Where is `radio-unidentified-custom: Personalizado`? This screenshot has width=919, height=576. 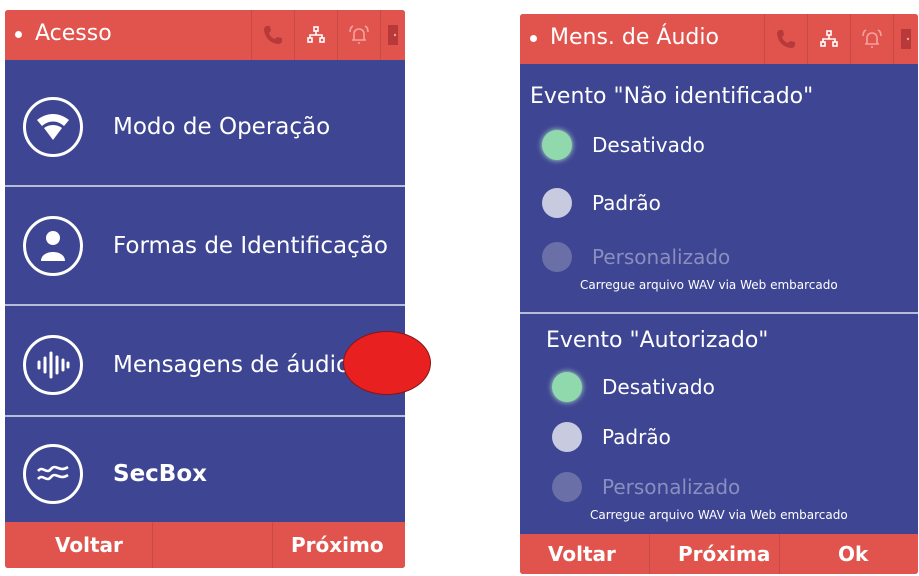
radio-unidentified-custom: Personalizado is located at coordinates (636, 257).